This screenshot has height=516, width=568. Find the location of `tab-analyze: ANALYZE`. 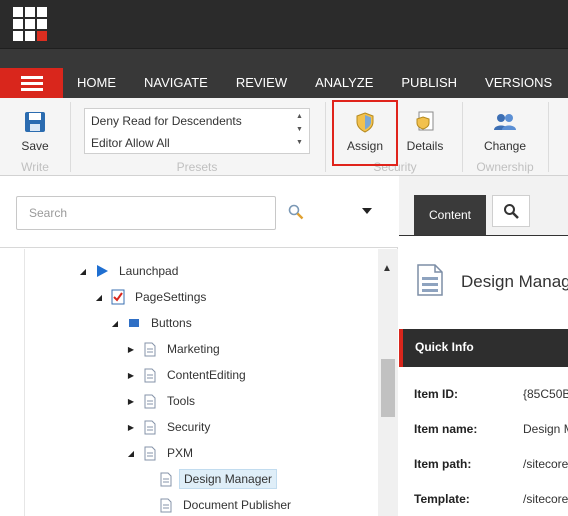

tab-analyze: ANALYZE is located at coordinates (344, 83).